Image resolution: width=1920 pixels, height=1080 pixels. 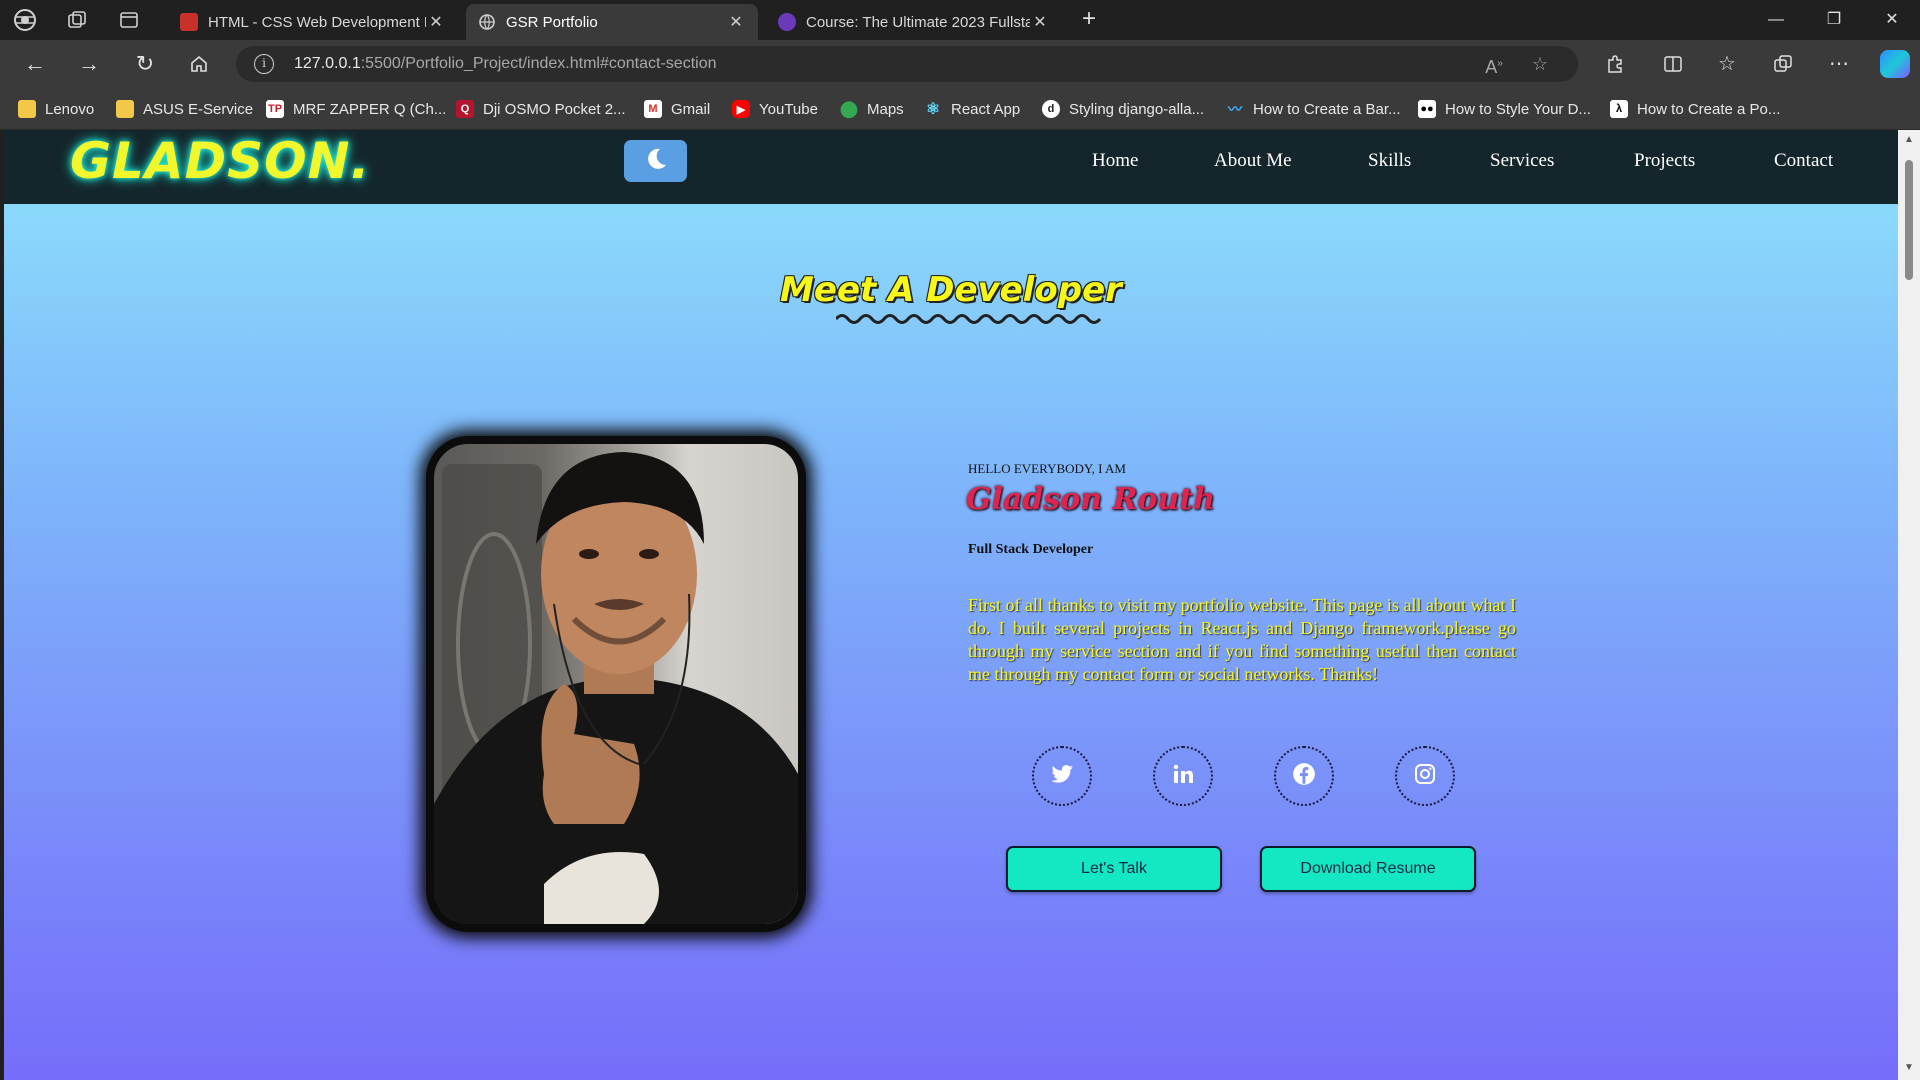 I want to click on twitter-icon, so click(x=1062, y=776).